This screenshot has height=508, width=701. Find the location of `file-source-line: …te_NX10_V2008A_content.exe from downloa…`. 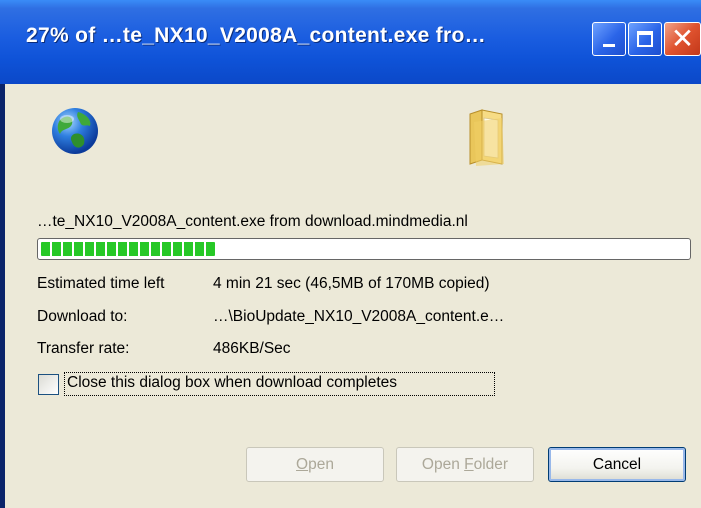

file-source-line: …te_NX10_V2008A_content.exe from downloa… is located at coordinates (252, 221).